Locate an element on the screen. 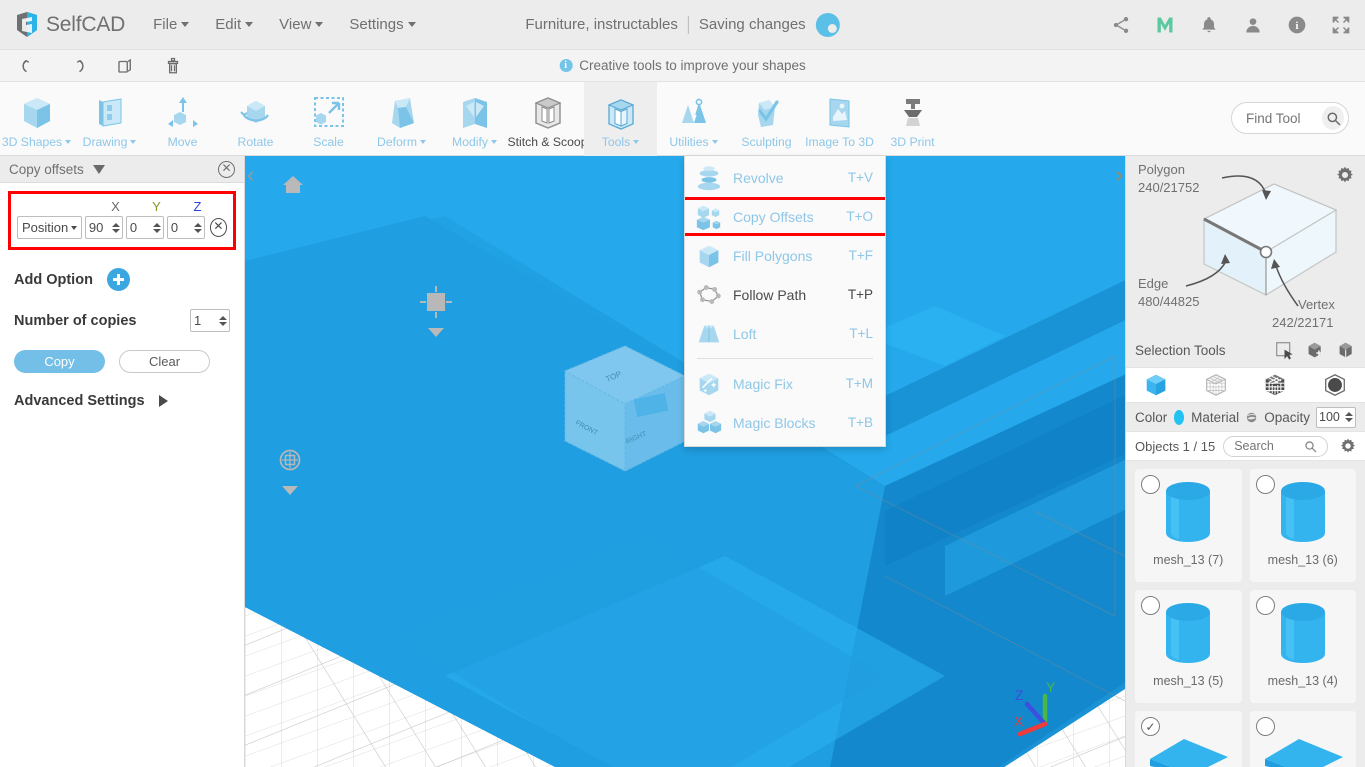  objects-search is located at coordinates (1276, 446).